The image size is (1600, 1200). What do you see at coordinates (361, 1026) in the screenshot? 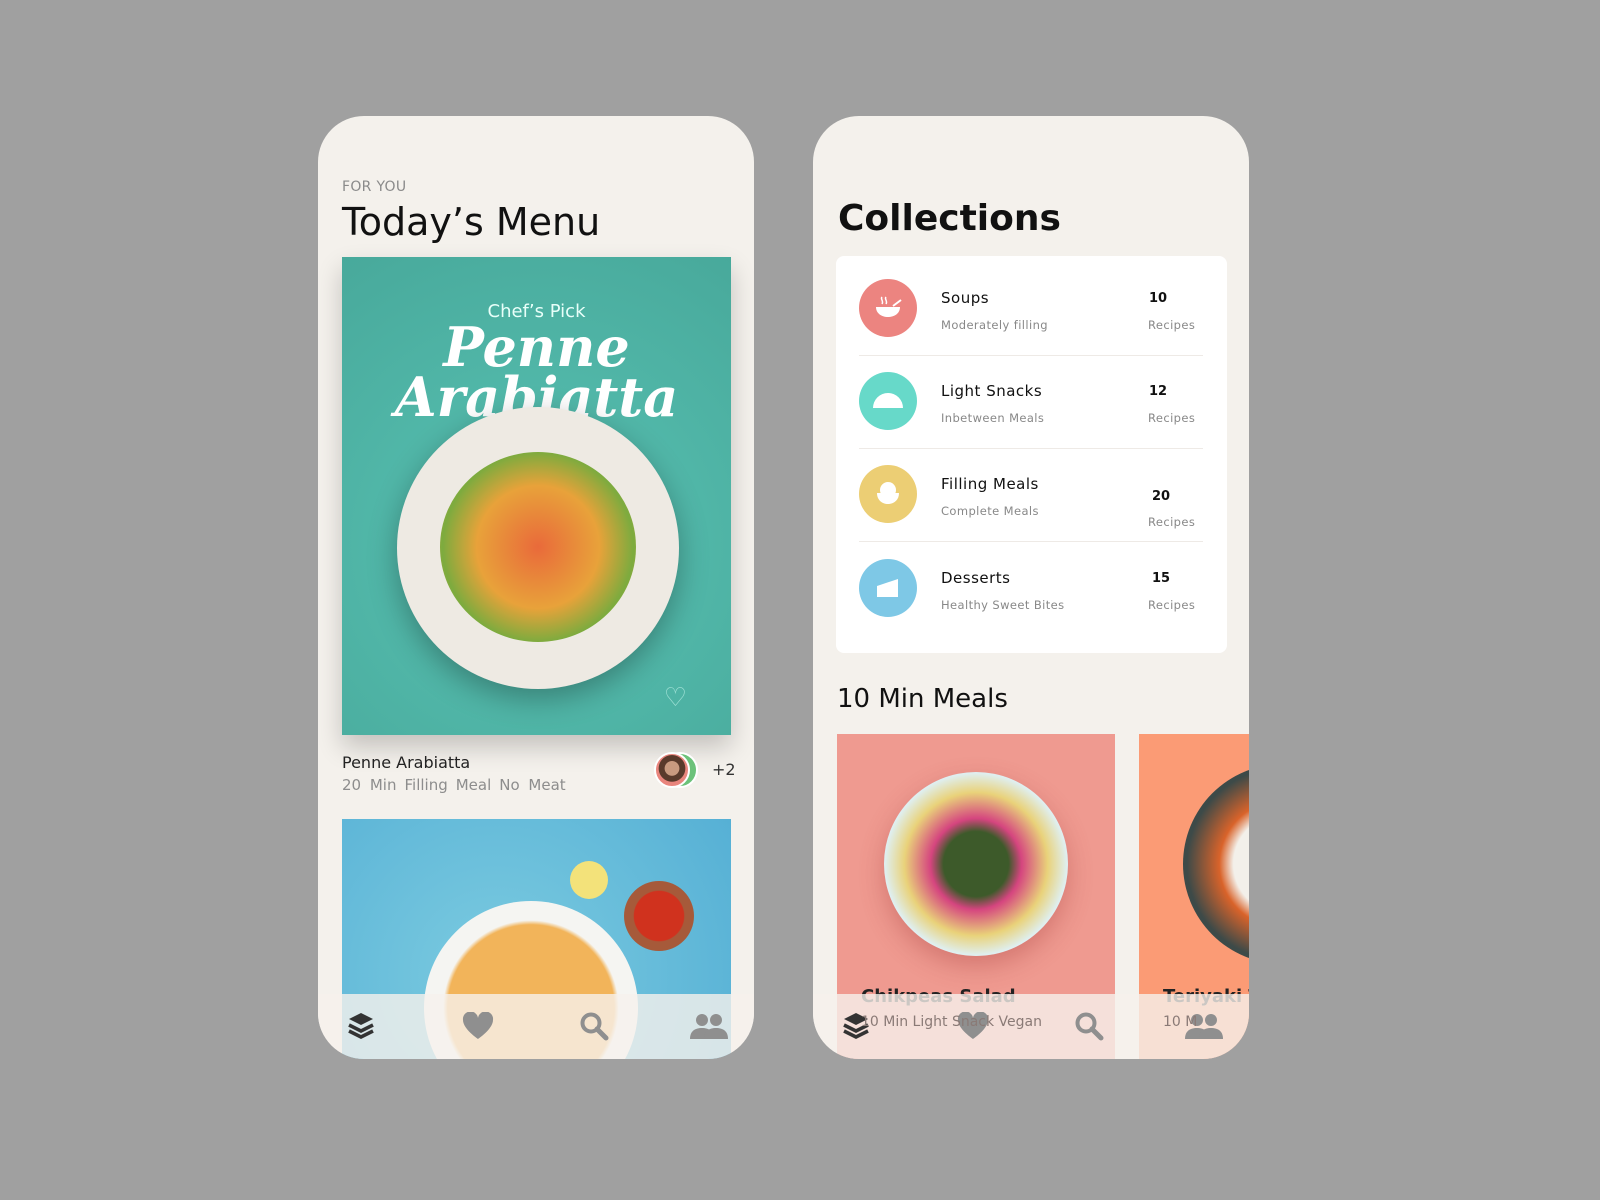
I see `collections-icon` at bounding box center [361, 1026].